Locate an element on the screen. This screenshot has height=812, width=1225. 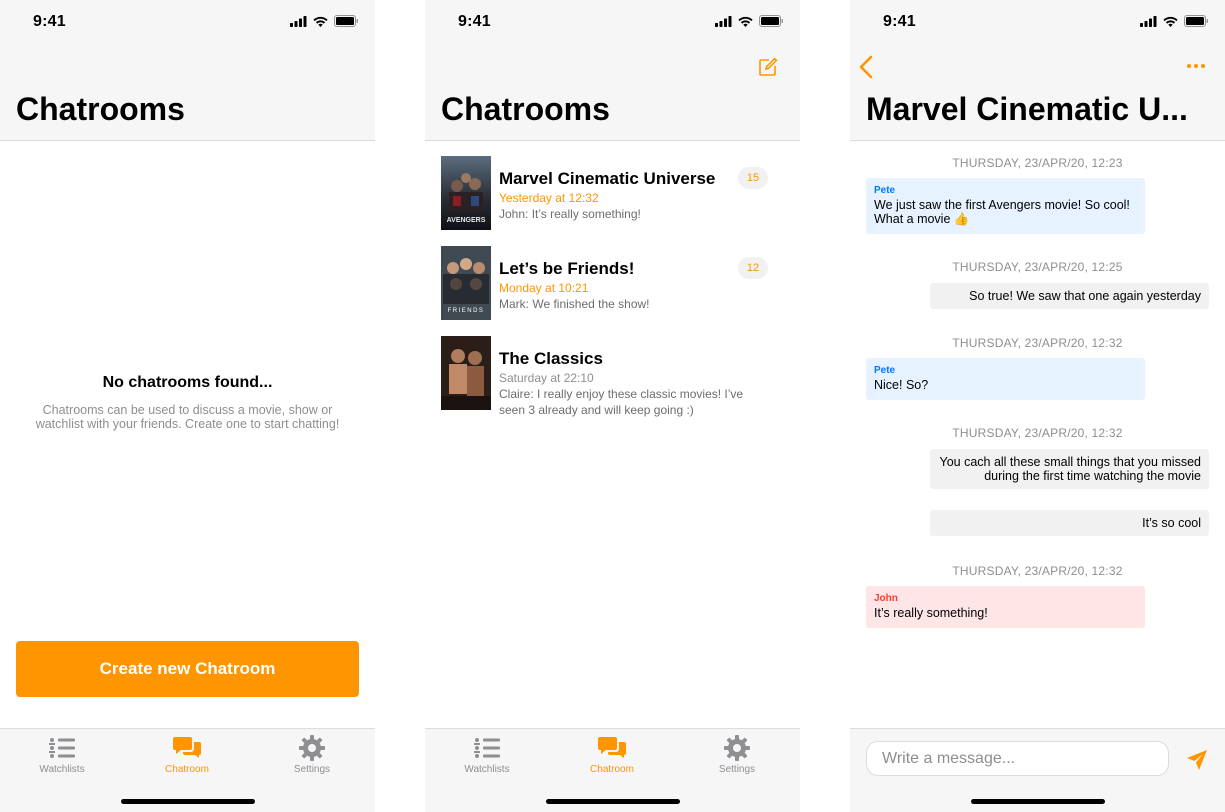
chatroom-last-message: John: It’s really something! is located at coordinates (570, 214).